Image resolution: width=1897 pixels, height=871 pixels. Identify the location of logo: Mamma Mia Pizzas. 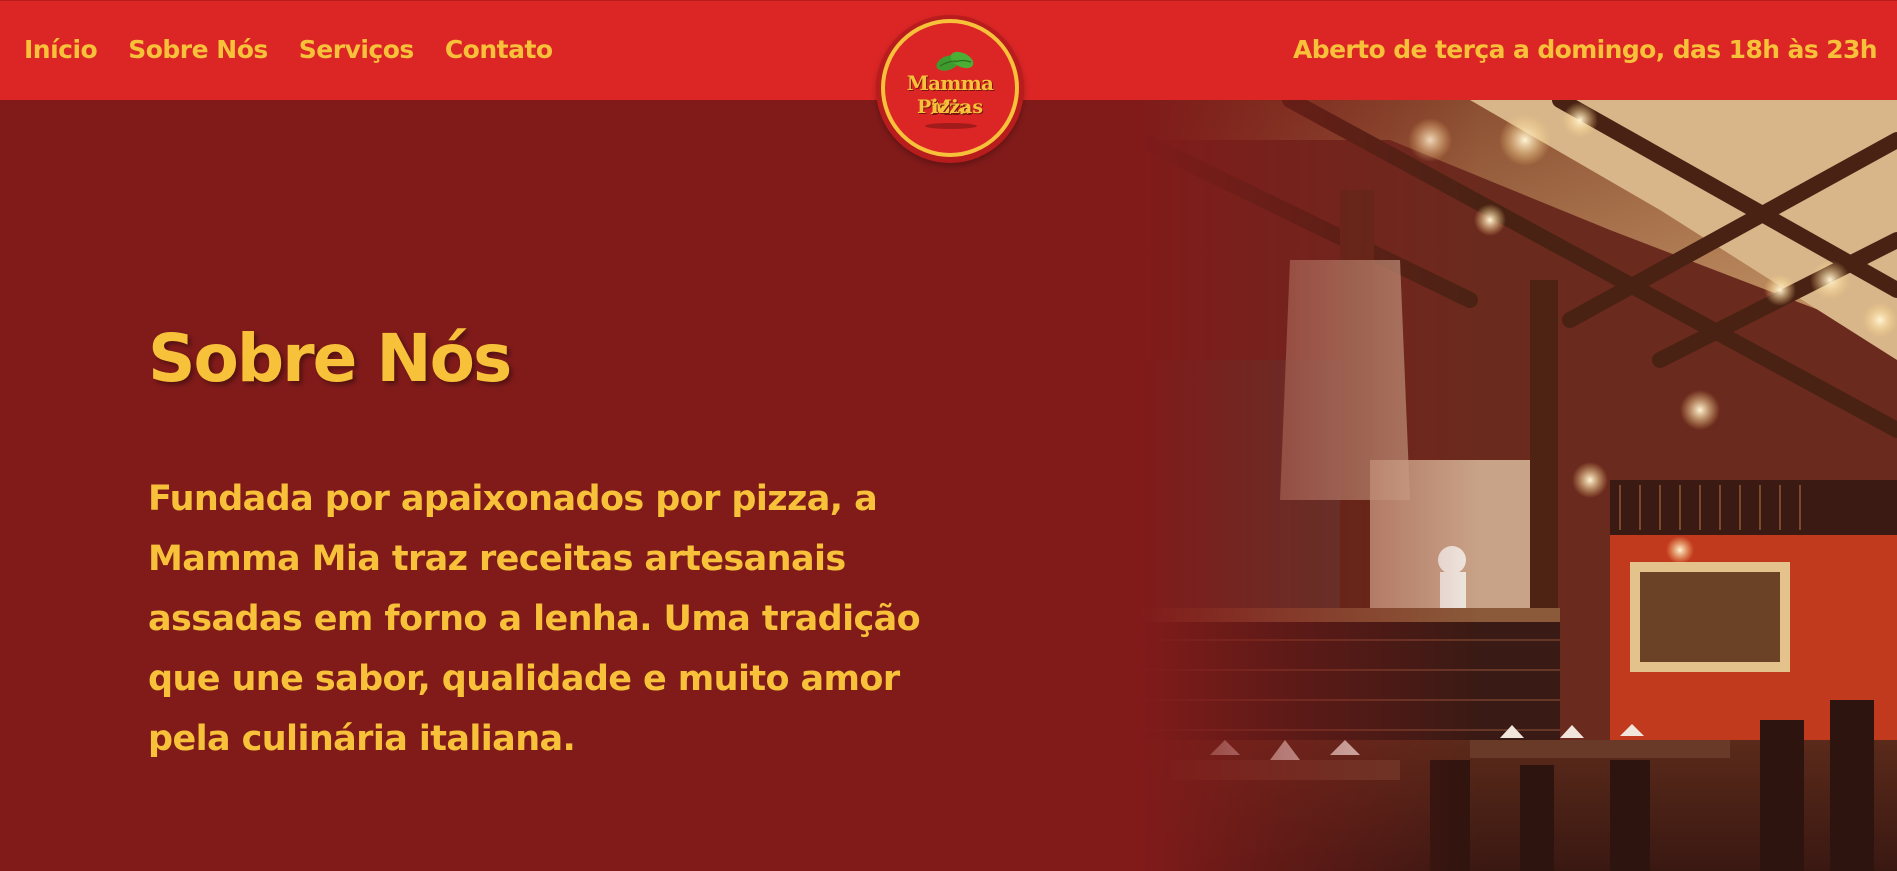
(950, 89).